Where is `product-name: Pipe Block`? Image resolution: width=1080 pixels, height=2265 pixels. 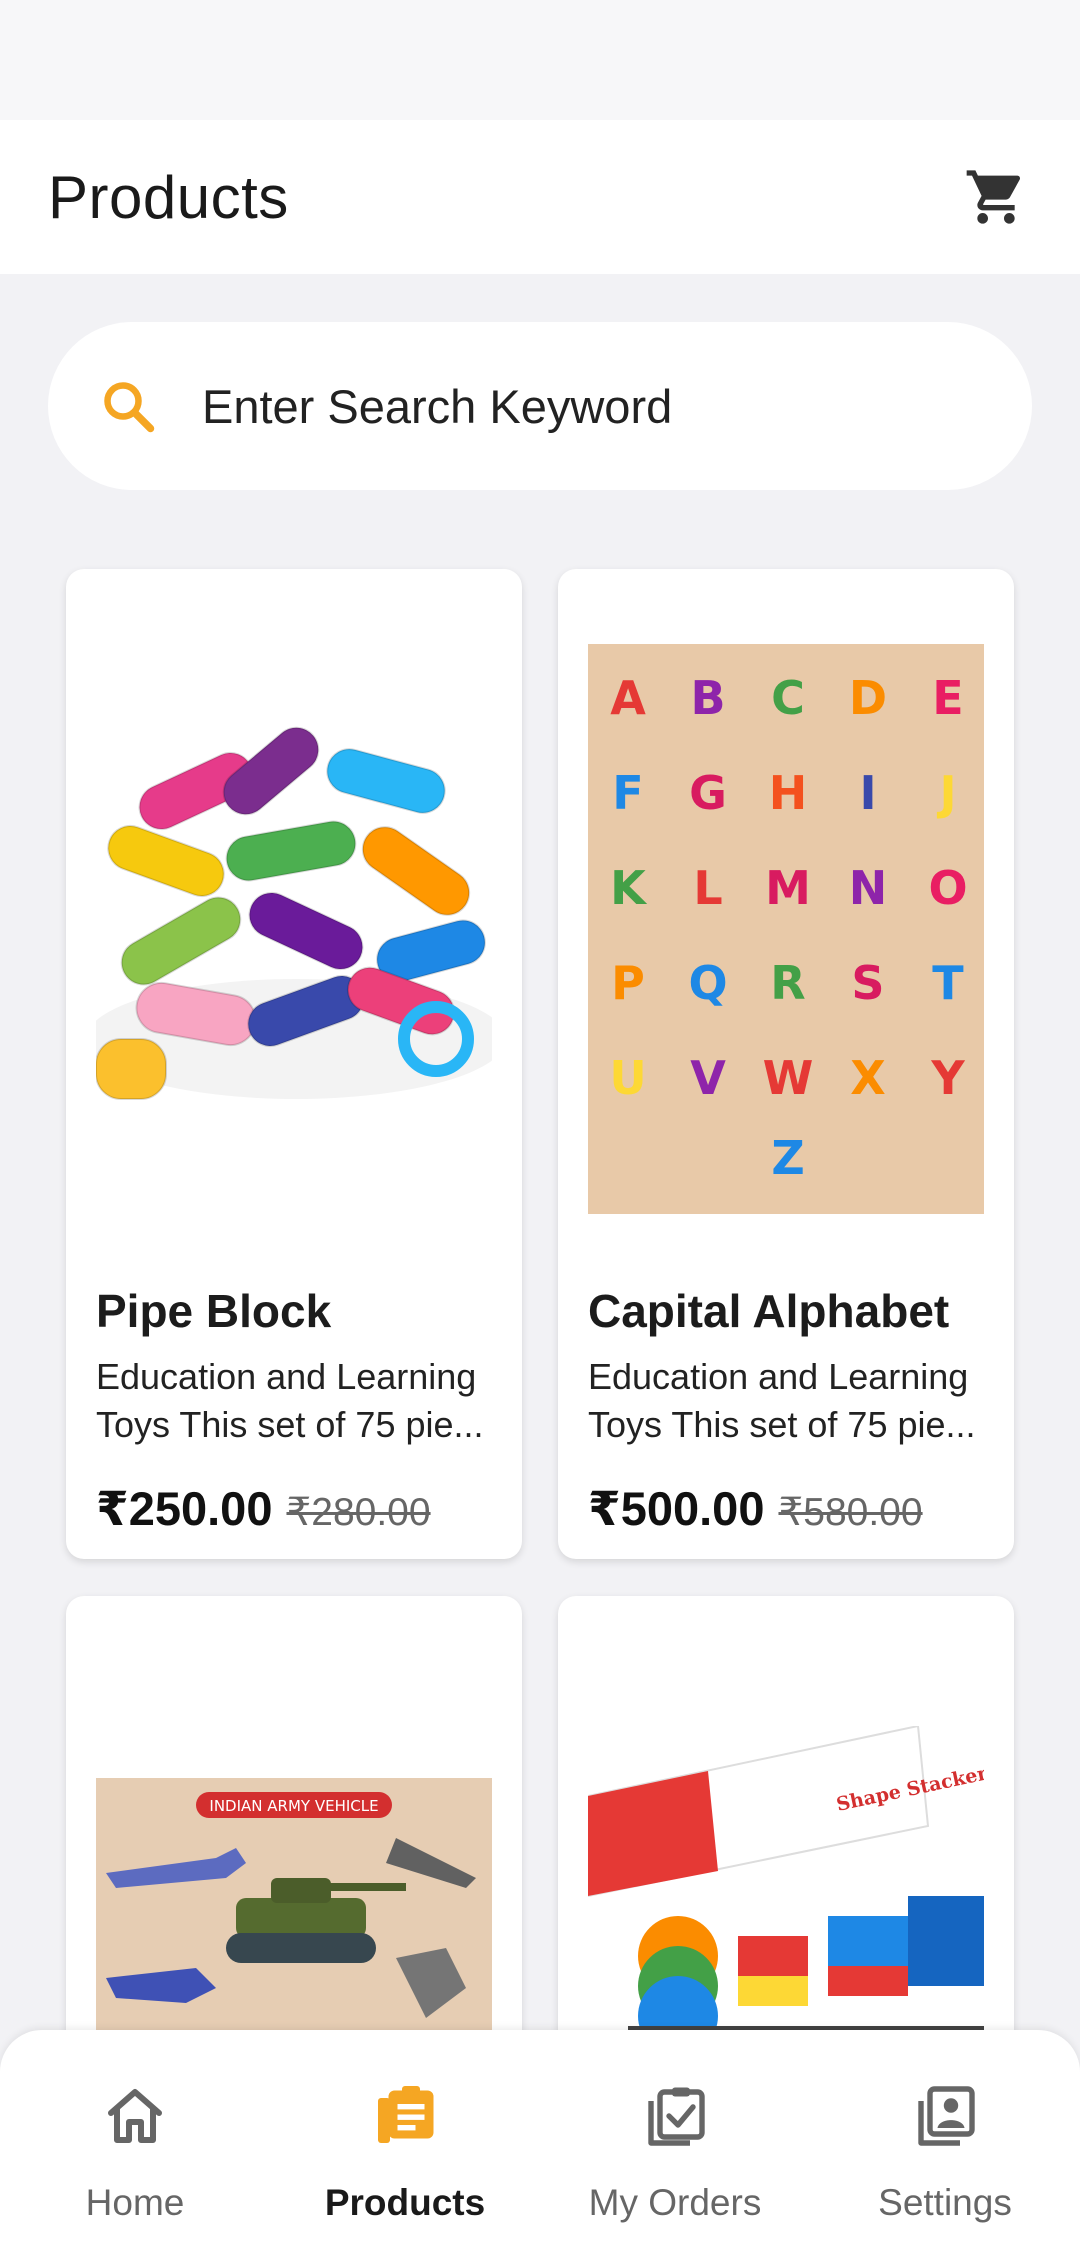
product-name: Pipe Block is located at coordinates (214, 1311).